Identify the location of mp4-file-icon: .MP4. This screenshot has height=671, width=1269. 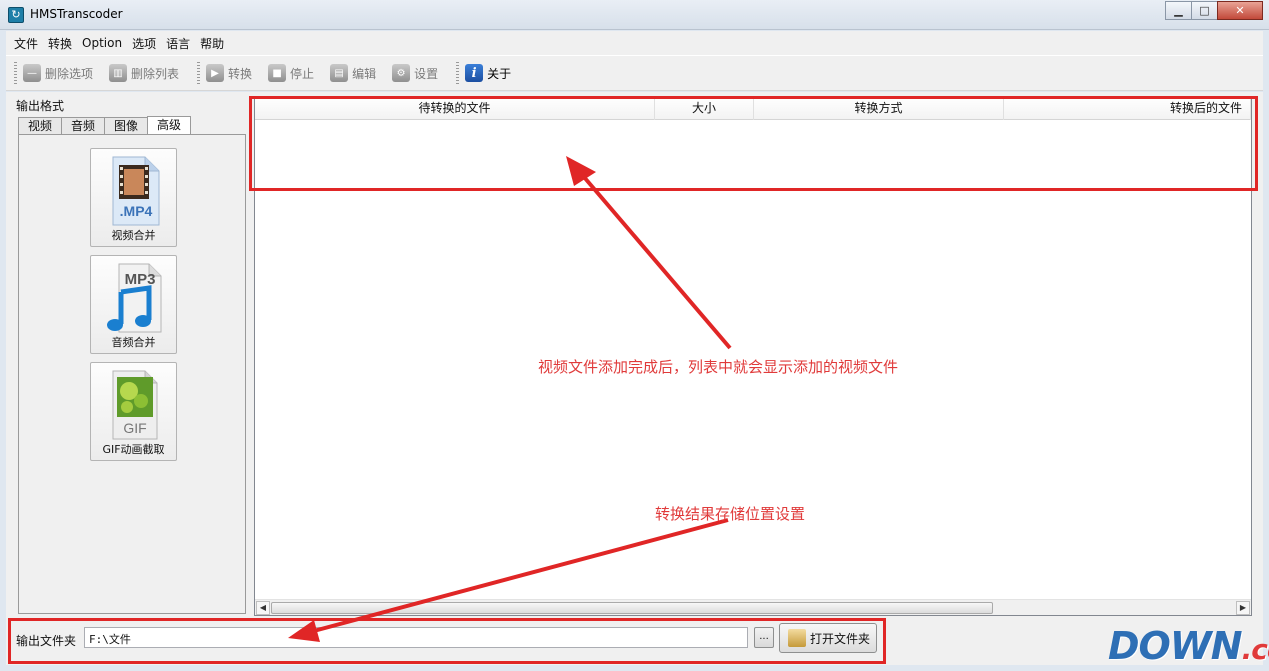
(136, 191).